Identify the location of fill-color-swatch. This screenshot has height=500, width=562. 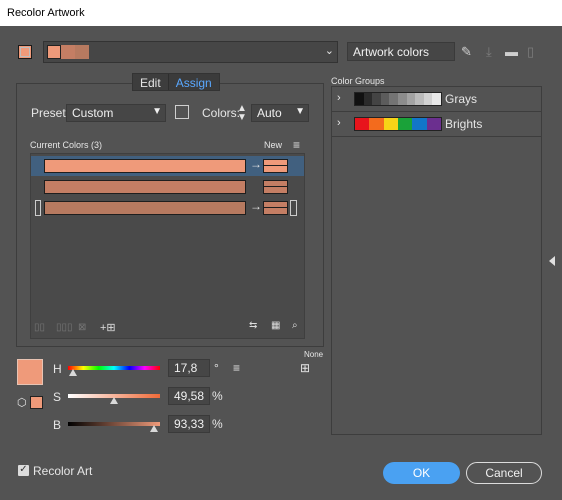
(36, 402).